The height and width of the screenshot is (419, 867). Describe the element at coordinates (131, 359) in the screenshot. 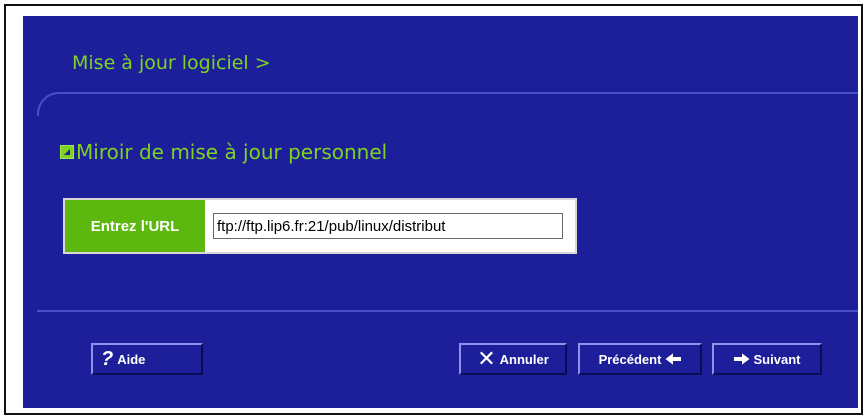

I see `help-button-label: Aide` at that location.